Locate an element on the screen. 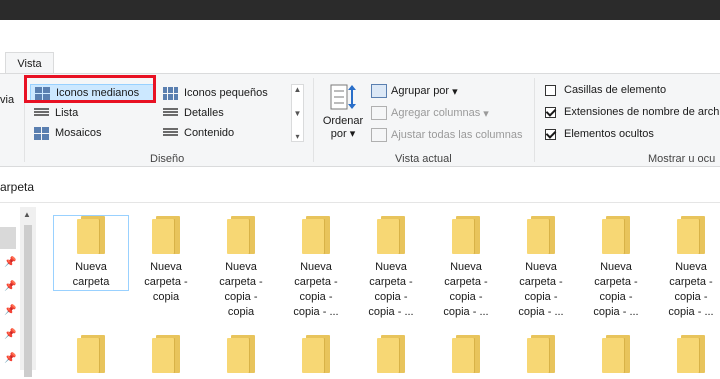 The height and width of the screenshot is (379, 720). ordenar-por-button: Ordenar por ▾ is located at coordinates (343, 111).